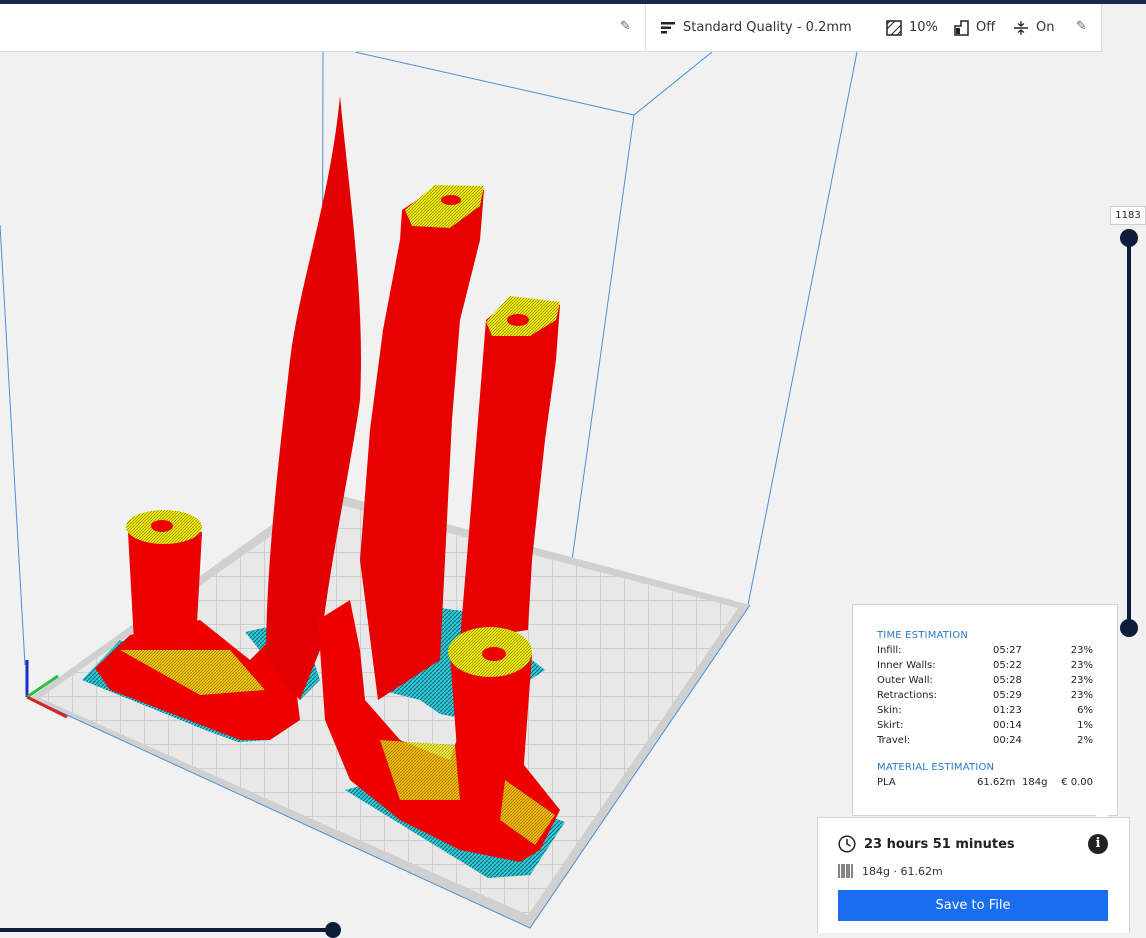  What do you see at coordinates (1045, 27) in the screenshot?
I see `adhesion-value: On` at bounding box center [1045, 27].